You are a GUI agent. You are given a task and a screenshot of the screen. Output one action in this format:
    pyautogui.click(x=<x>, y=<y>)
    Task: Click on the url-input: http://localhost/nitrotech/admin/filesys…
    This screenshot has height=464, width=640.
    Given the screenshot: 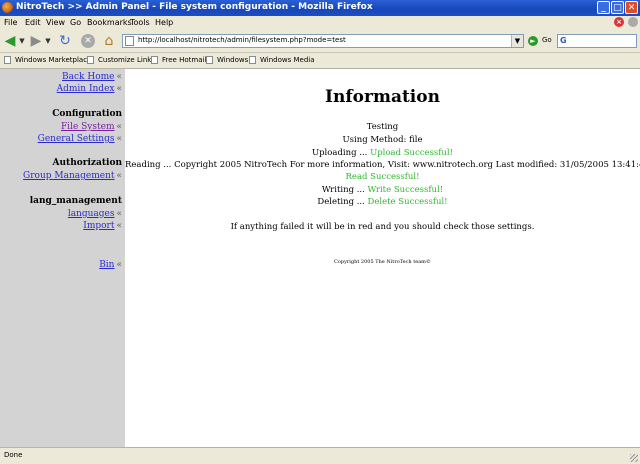 What is the action you would take?
    pyautogui.click(x=323, y=41)
    